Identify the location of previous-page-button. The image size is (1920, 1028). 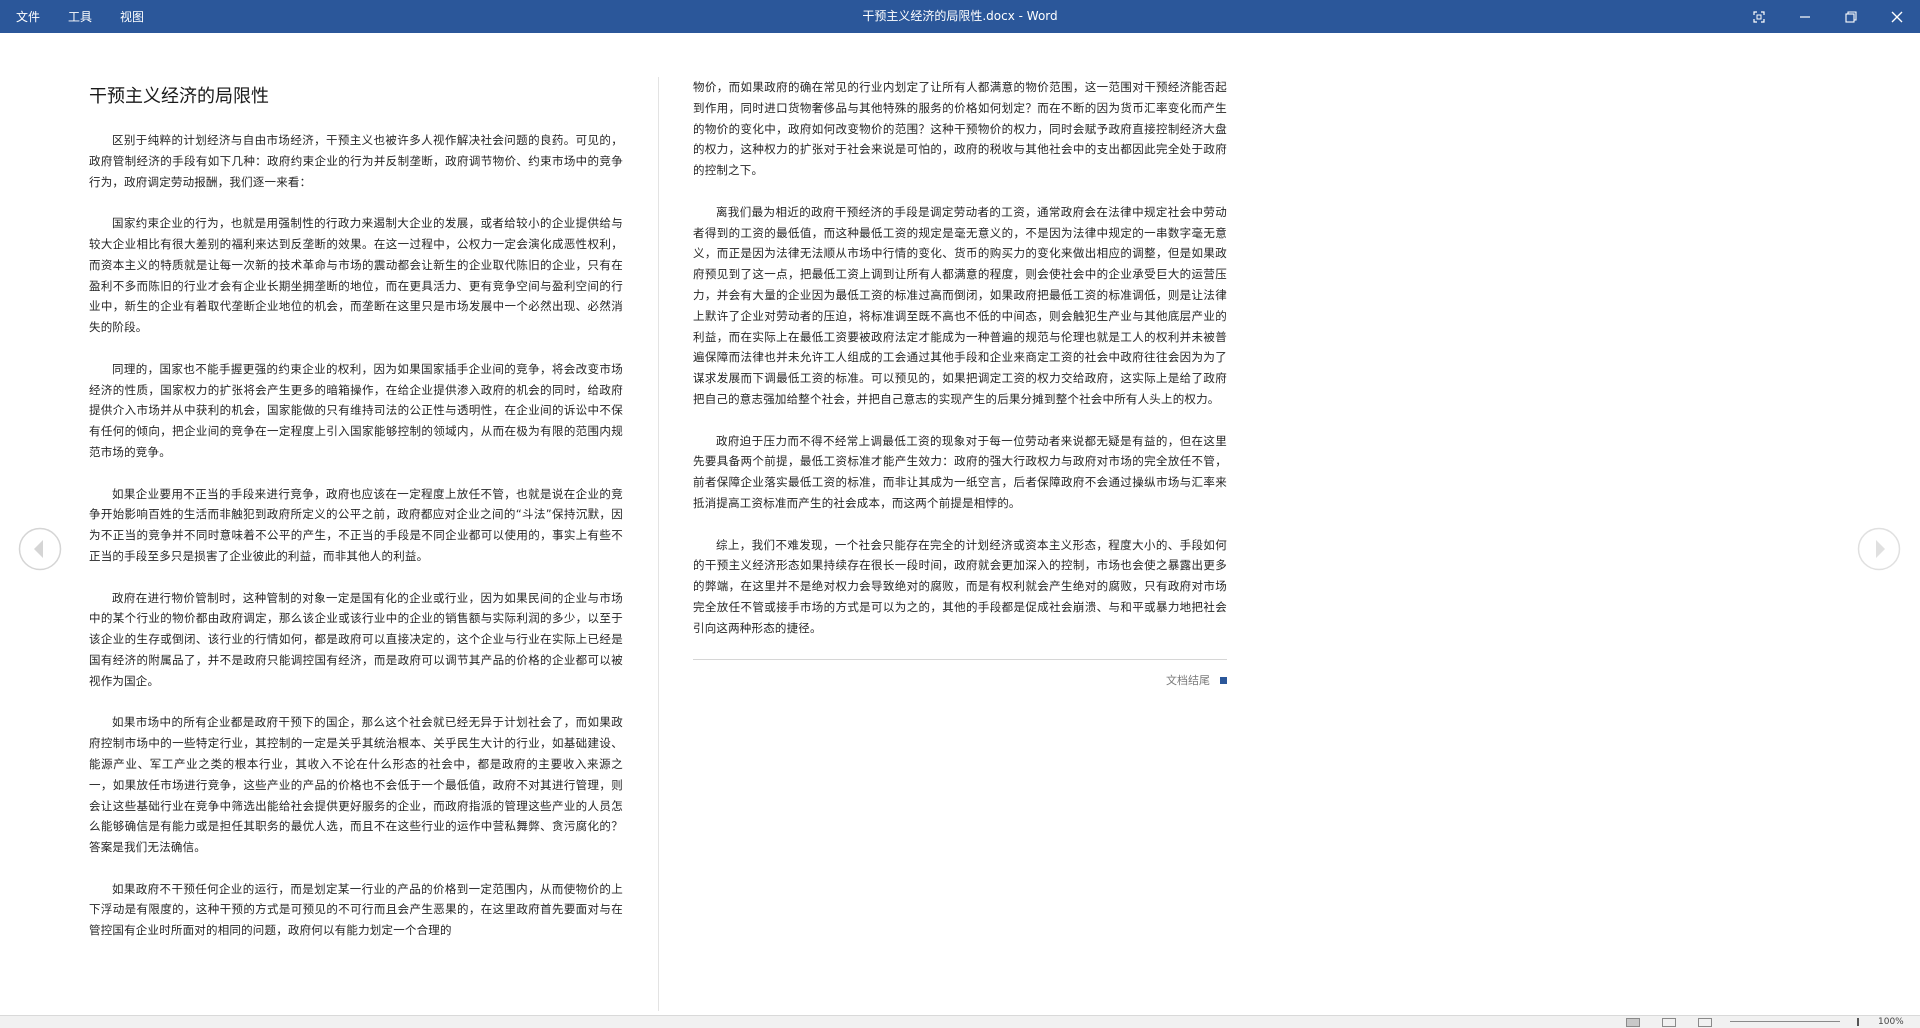
(40, 549).